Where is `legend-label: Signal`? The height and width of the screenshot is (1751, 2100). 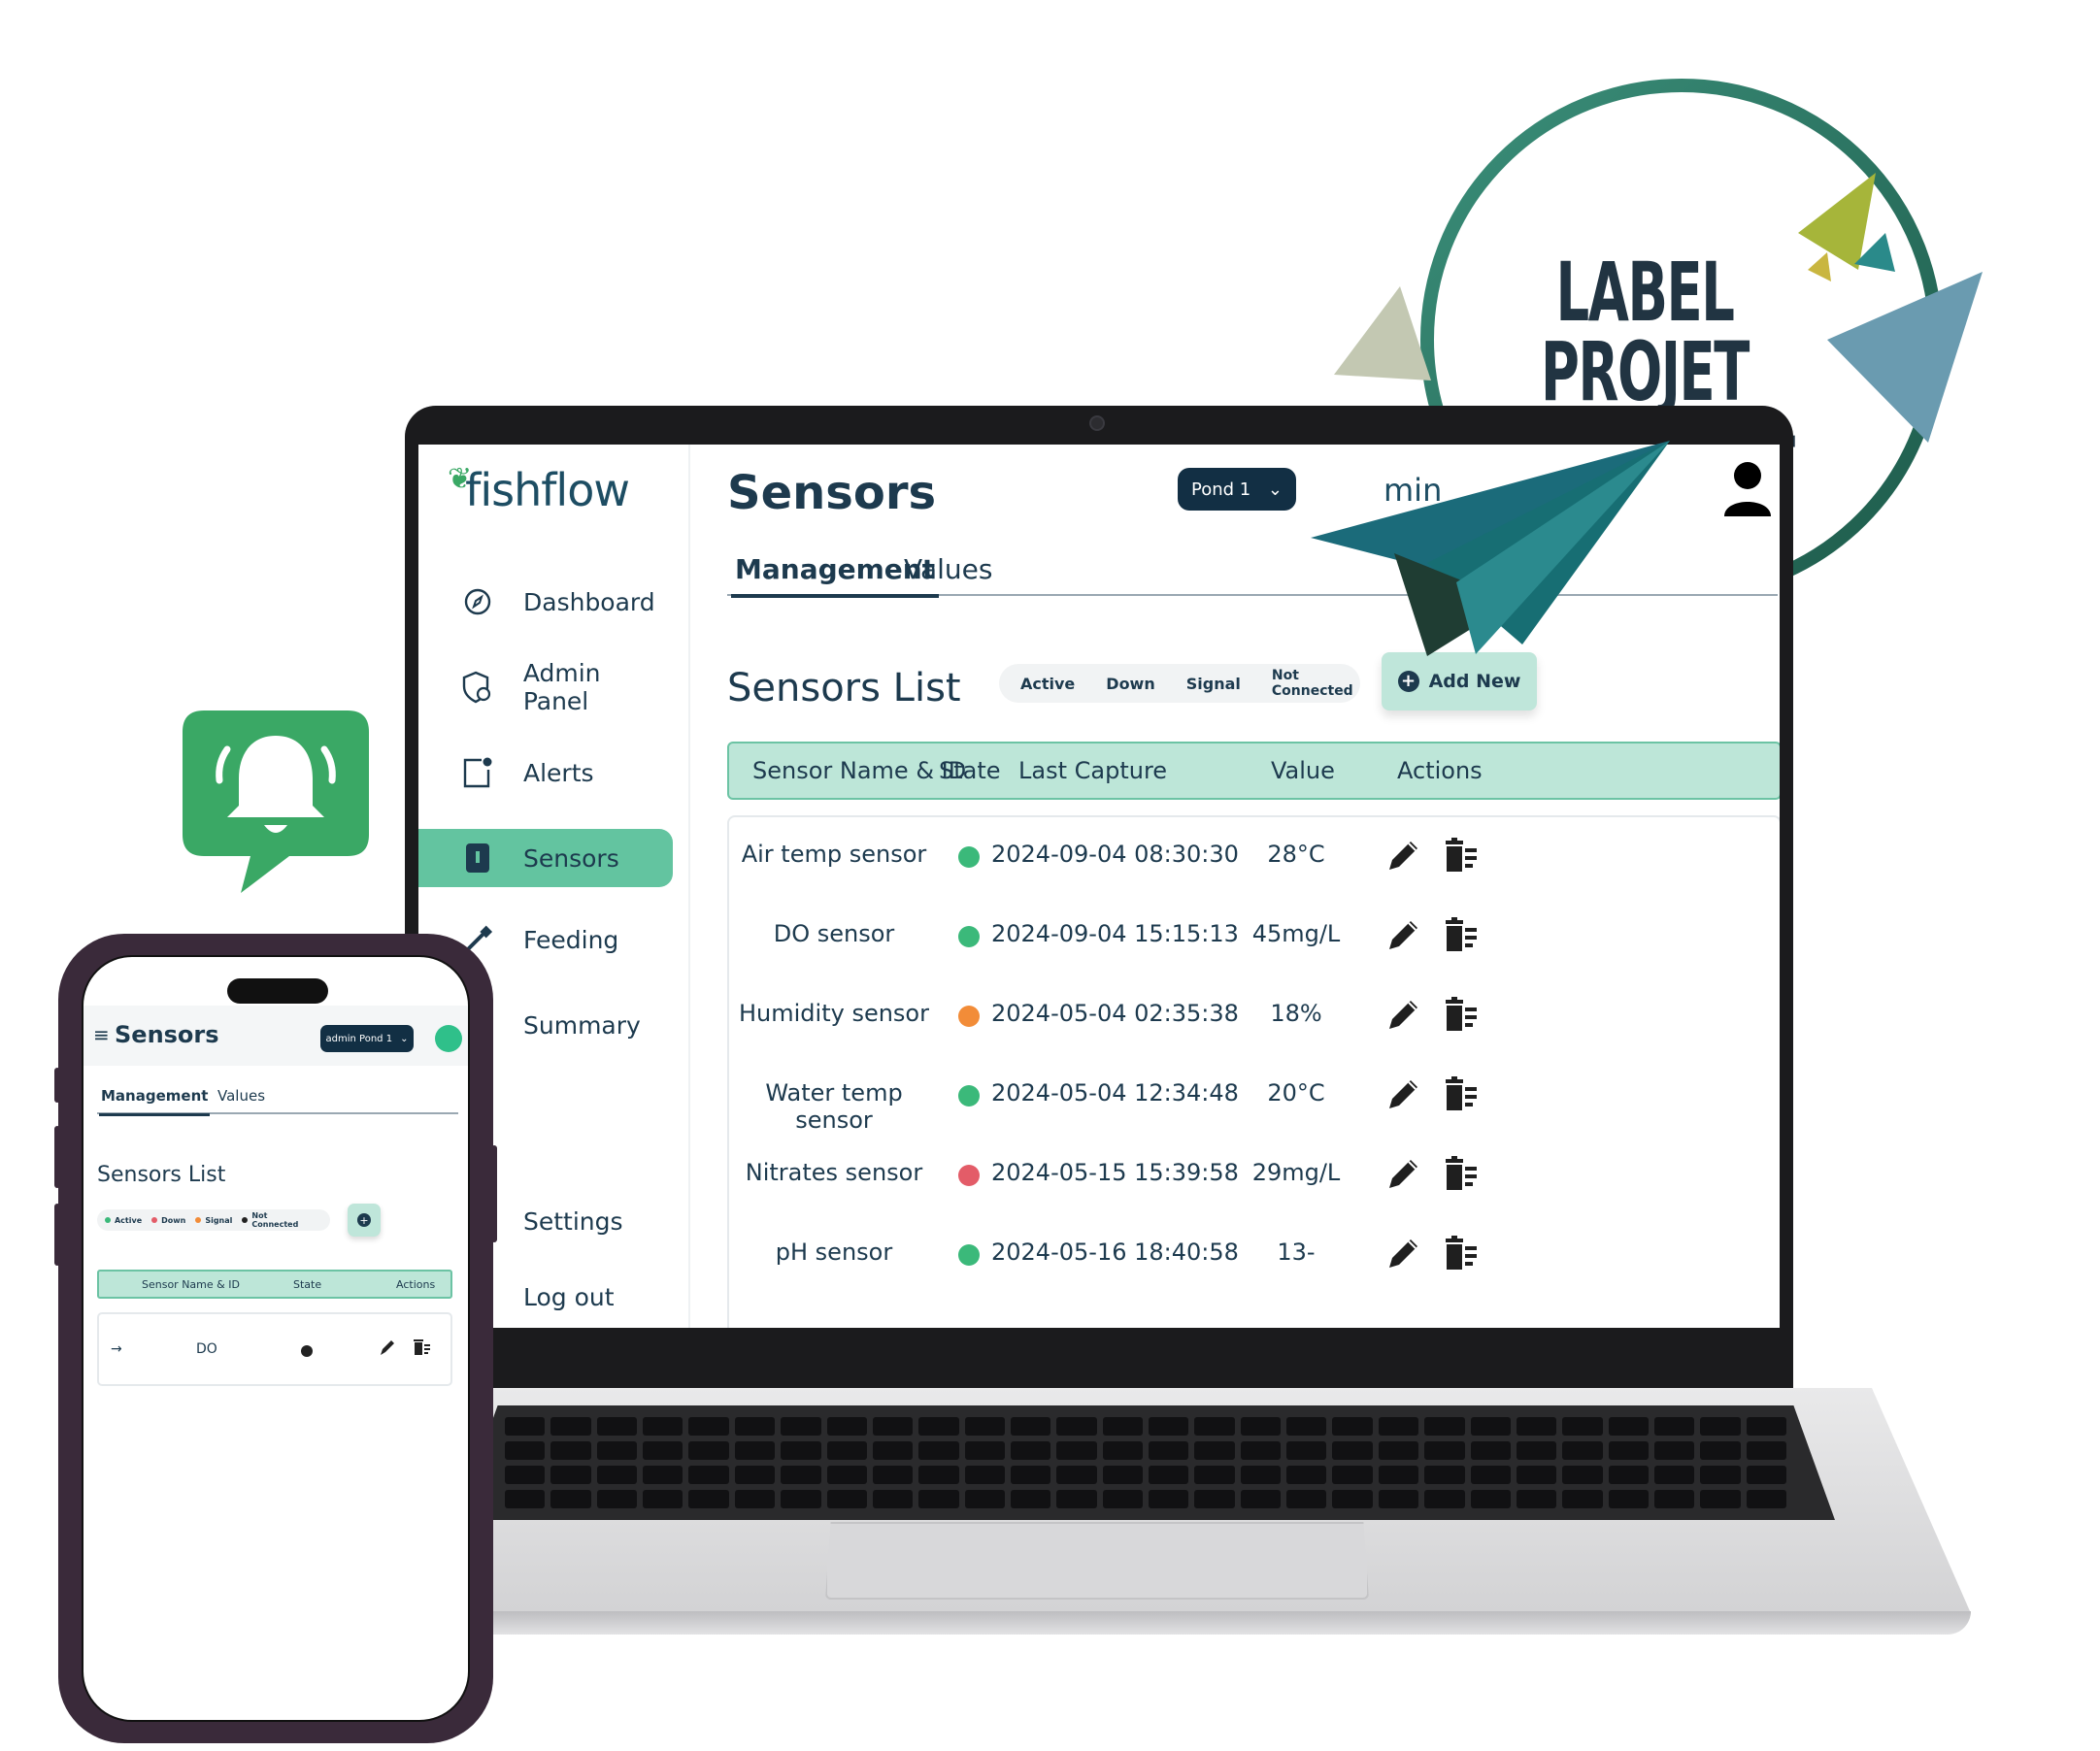 legend-label: Signal is located at coordinates (219, 1220).